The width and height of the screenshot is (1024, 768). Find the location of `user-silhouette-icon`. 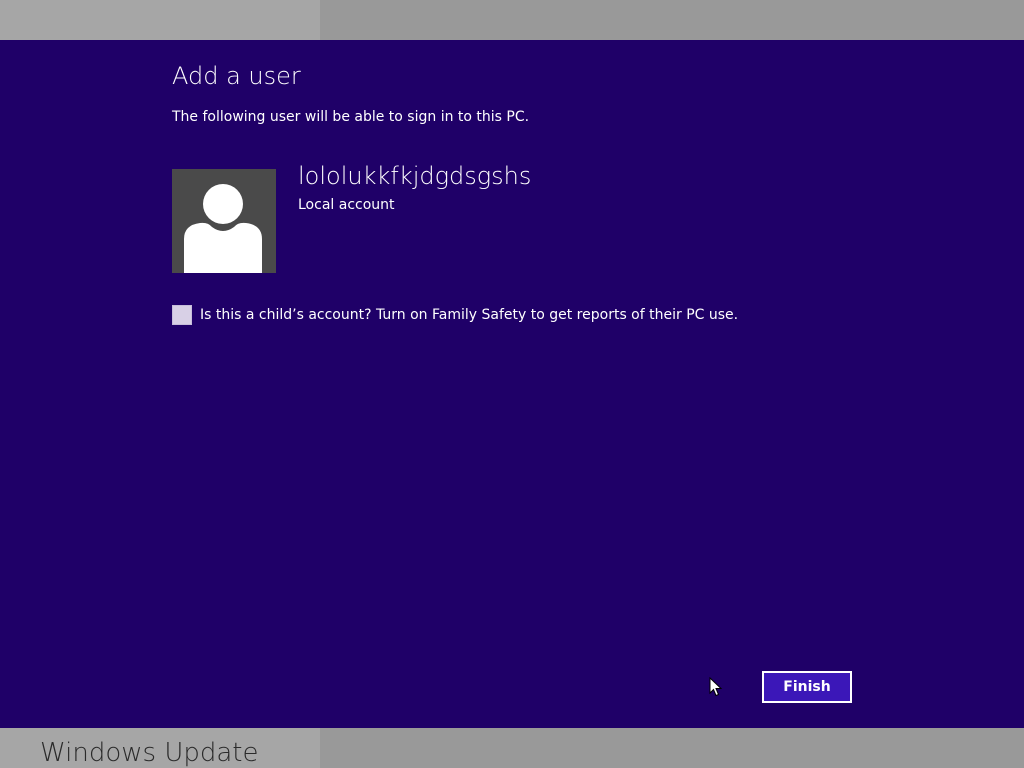

user-silhouette-icon is located at coordinates (223, 228).